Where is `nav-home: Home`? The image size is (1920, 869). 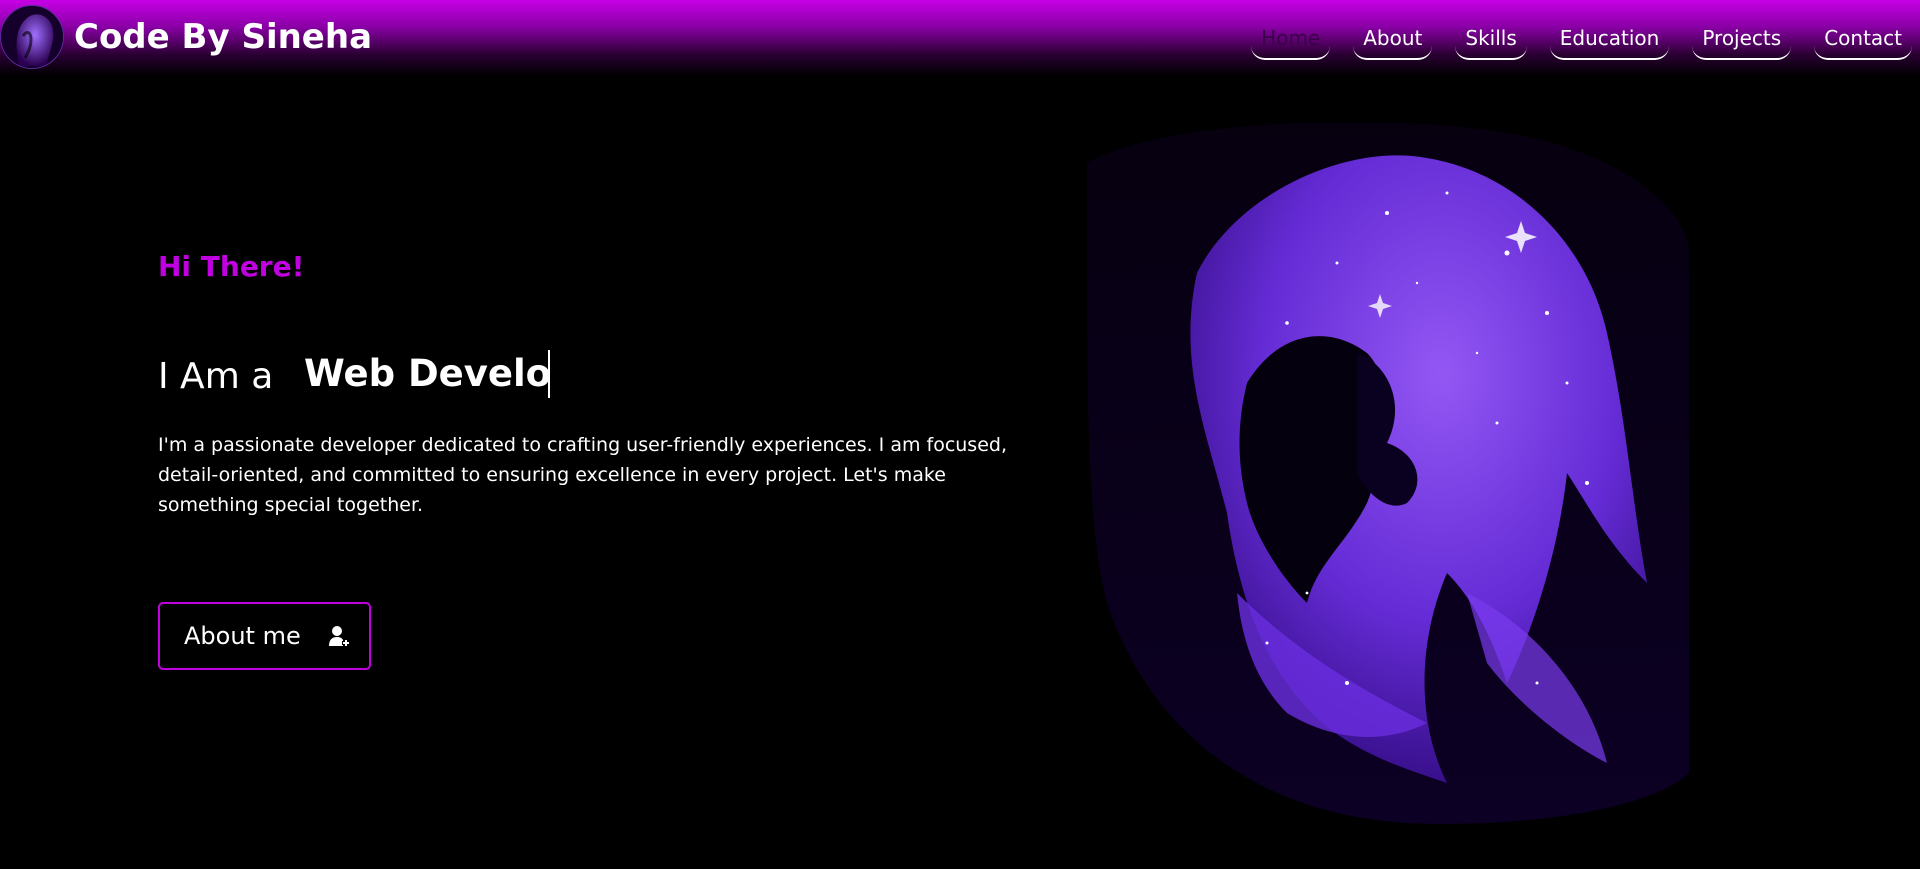 nav-home: Home is located at coordinates (1291, 40).